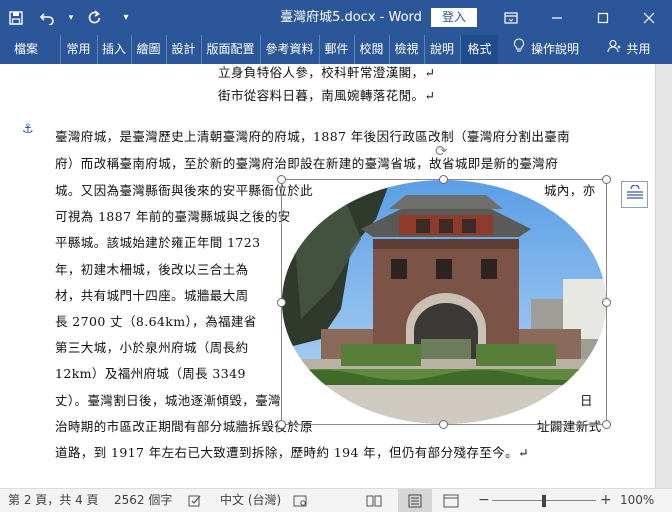 This screenshot has height=512, width=672. What do you see at coordinates (94, 17) in the screenshot?
I see `redo-icon` at bounding box center [94, 17].